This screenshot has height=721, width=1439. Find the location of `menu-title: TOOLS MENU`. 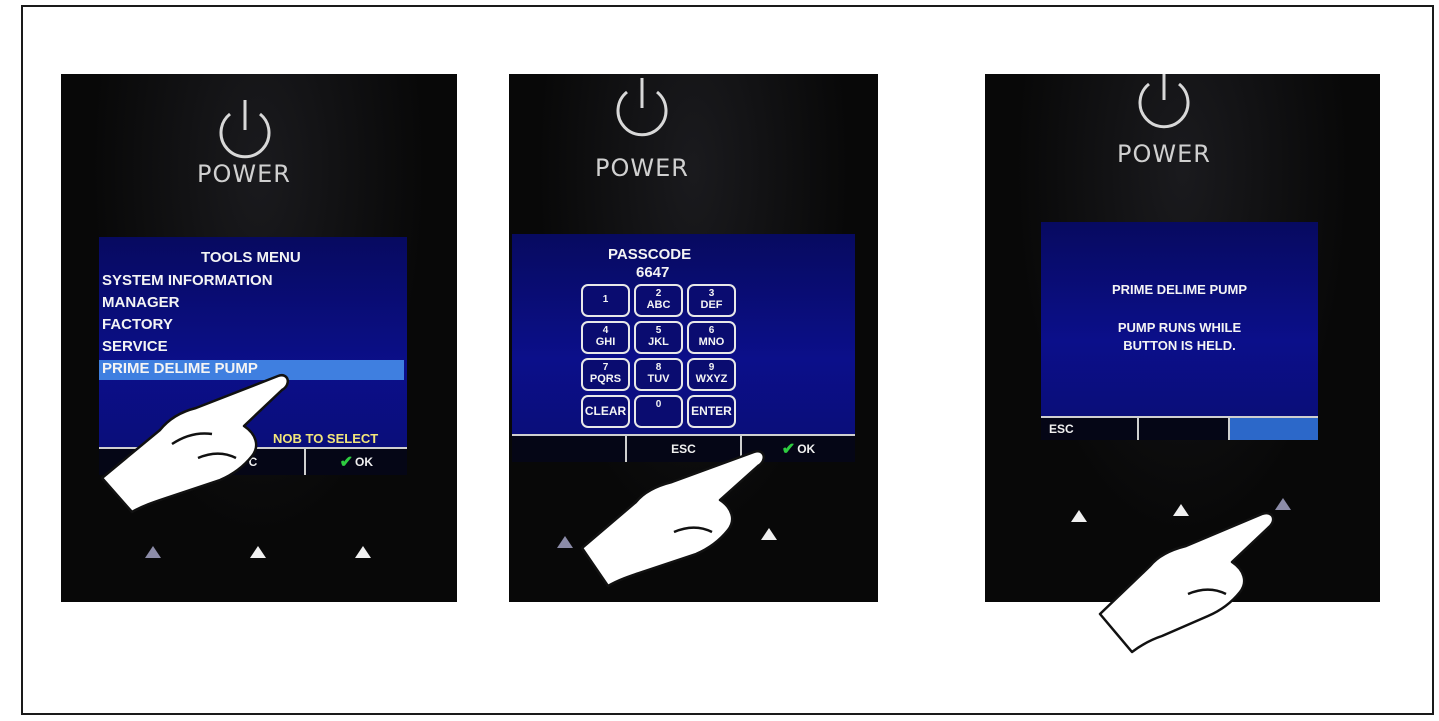

menu-title: TOOLS MENU is located at coordinates (251, 257).